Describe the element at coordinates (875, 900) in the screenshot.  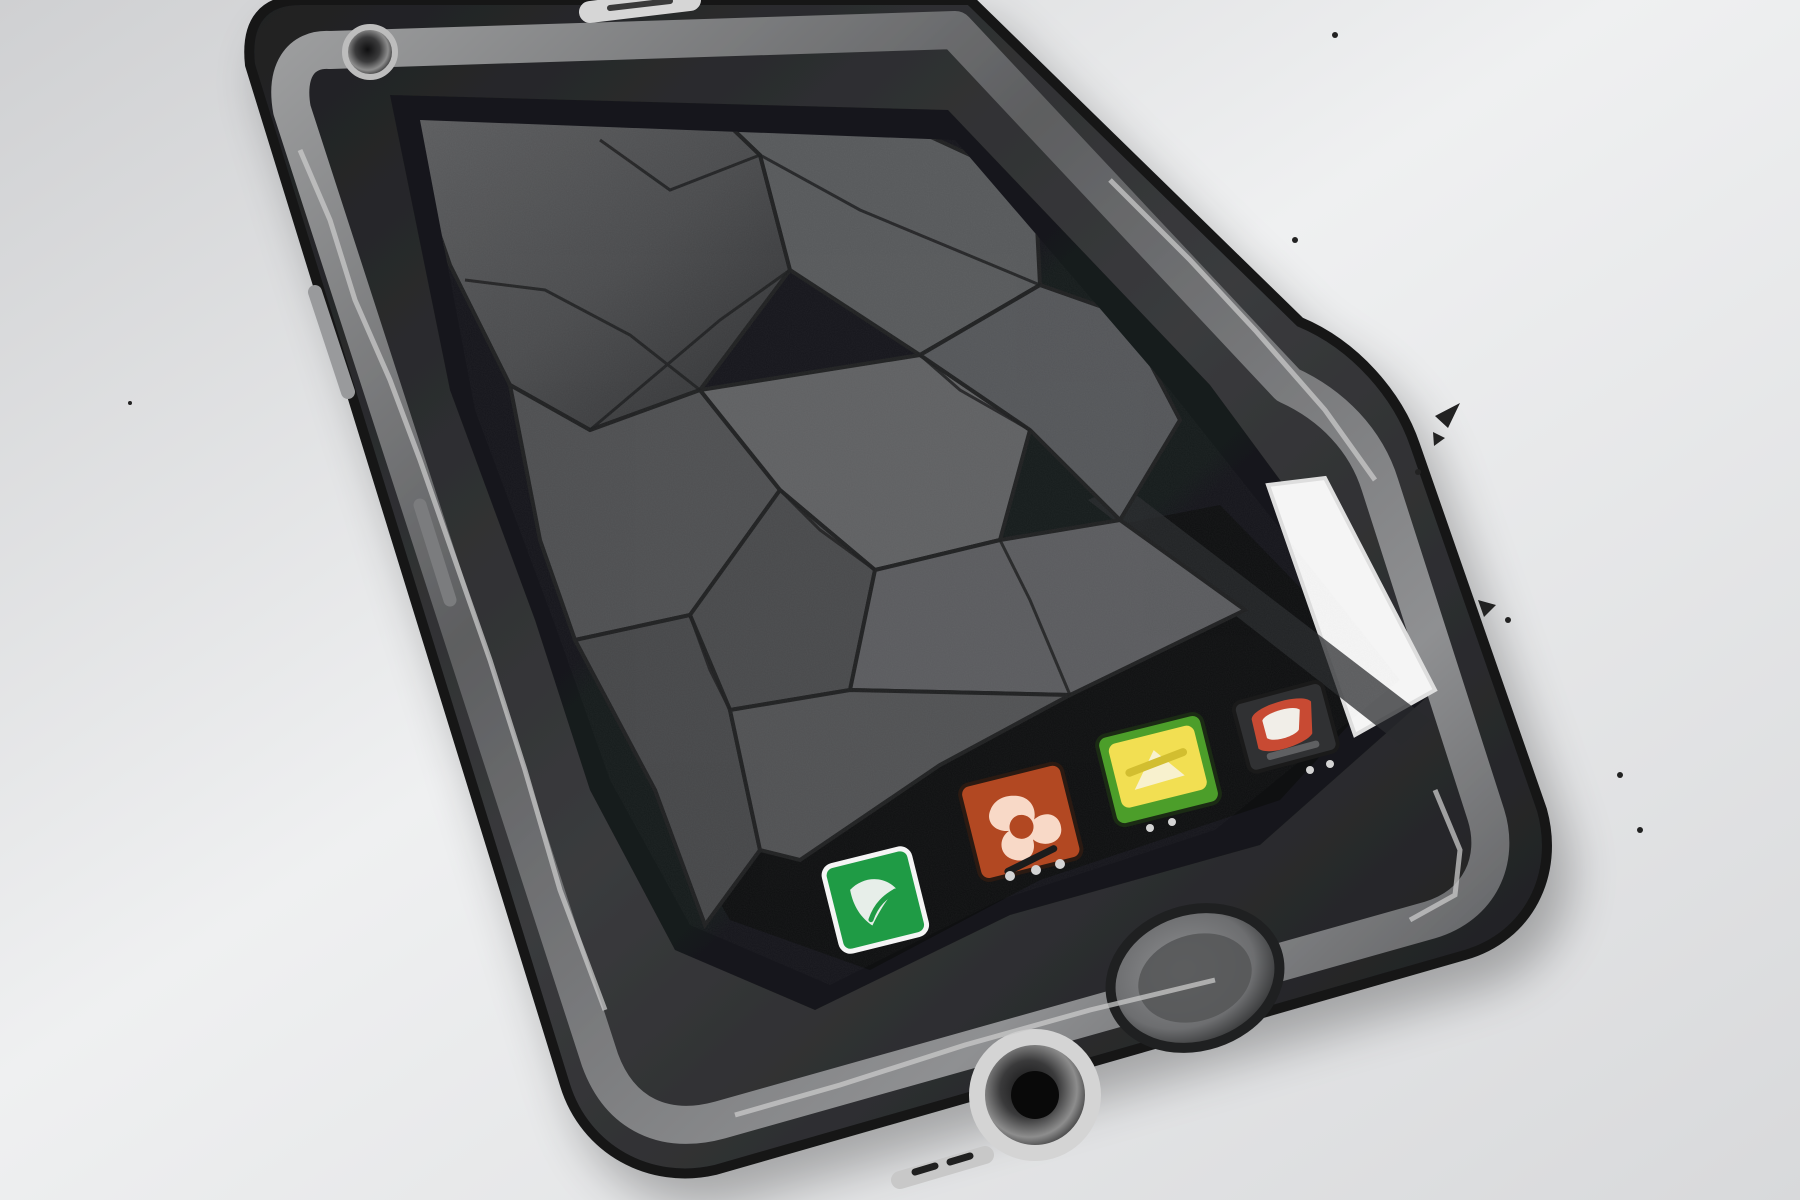
I see `green-app-icon` at that location.